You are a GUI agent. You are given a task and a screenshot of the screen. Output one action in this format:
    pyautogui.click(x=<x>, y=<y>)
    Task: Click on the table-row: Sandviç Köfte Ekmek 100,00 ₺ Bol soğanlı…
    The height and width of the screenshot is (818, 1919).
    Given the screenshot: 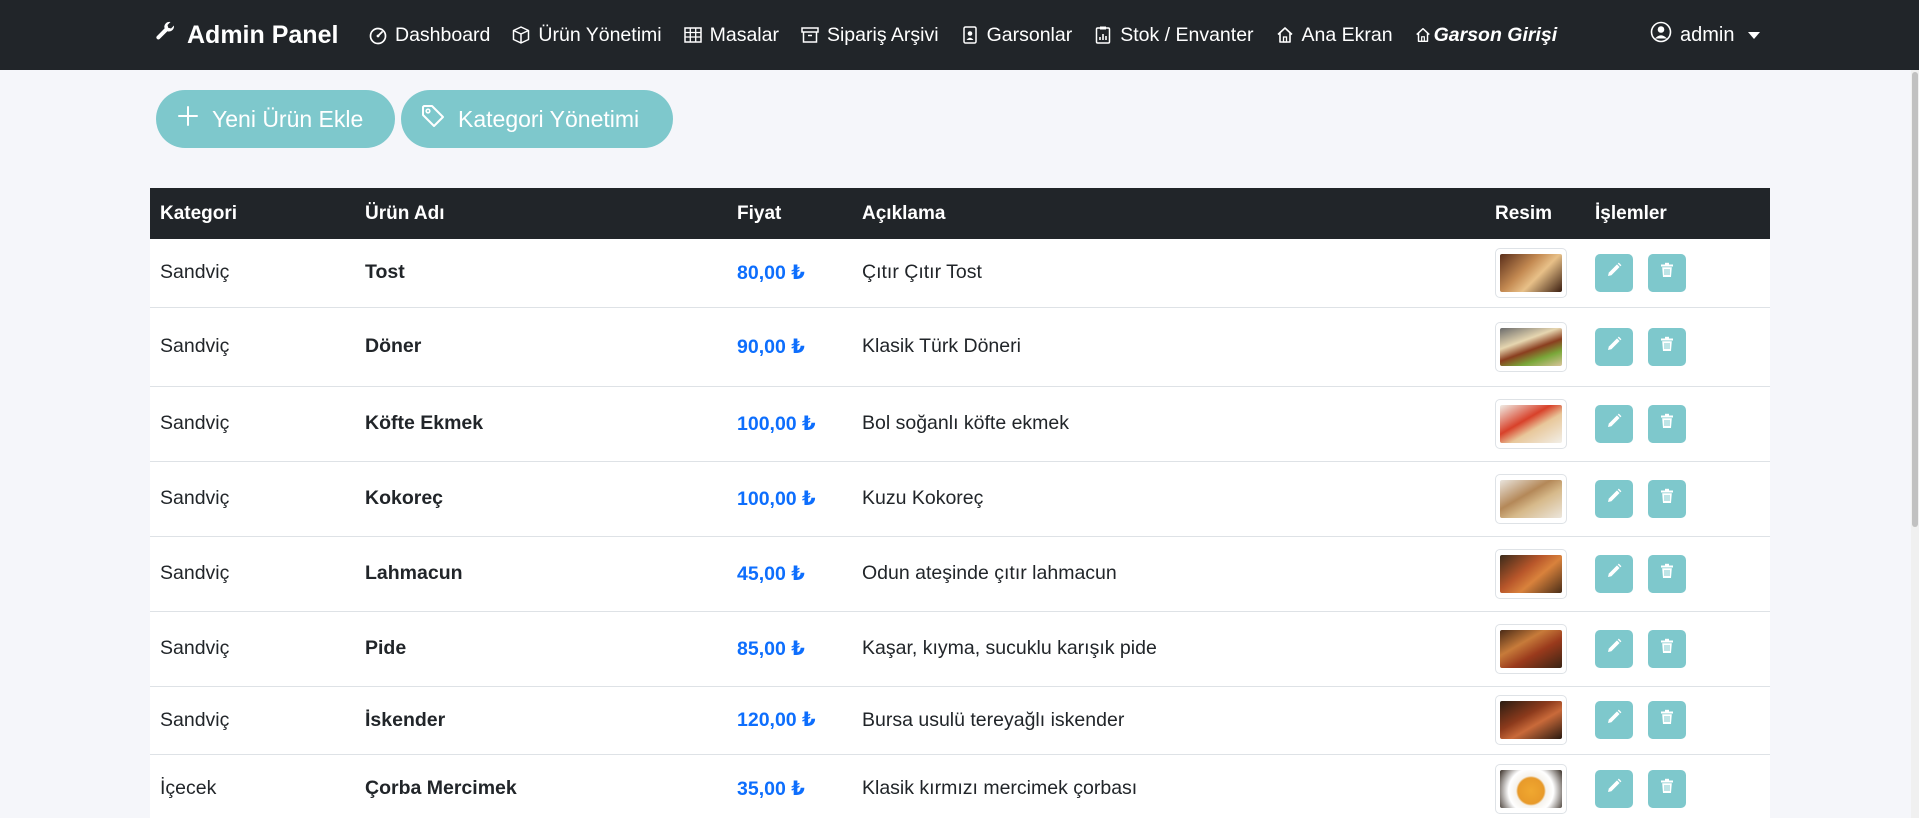 What is the action you would take?
    pyautogui.click(x=960, y=424)
    